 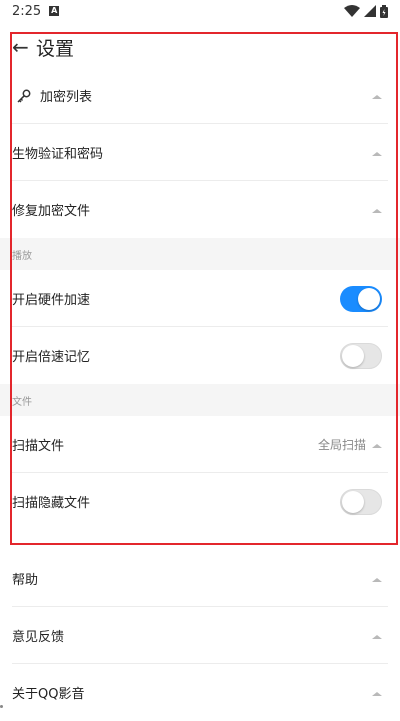 I want to click on wifi-icon, so click(x=352, y=11).